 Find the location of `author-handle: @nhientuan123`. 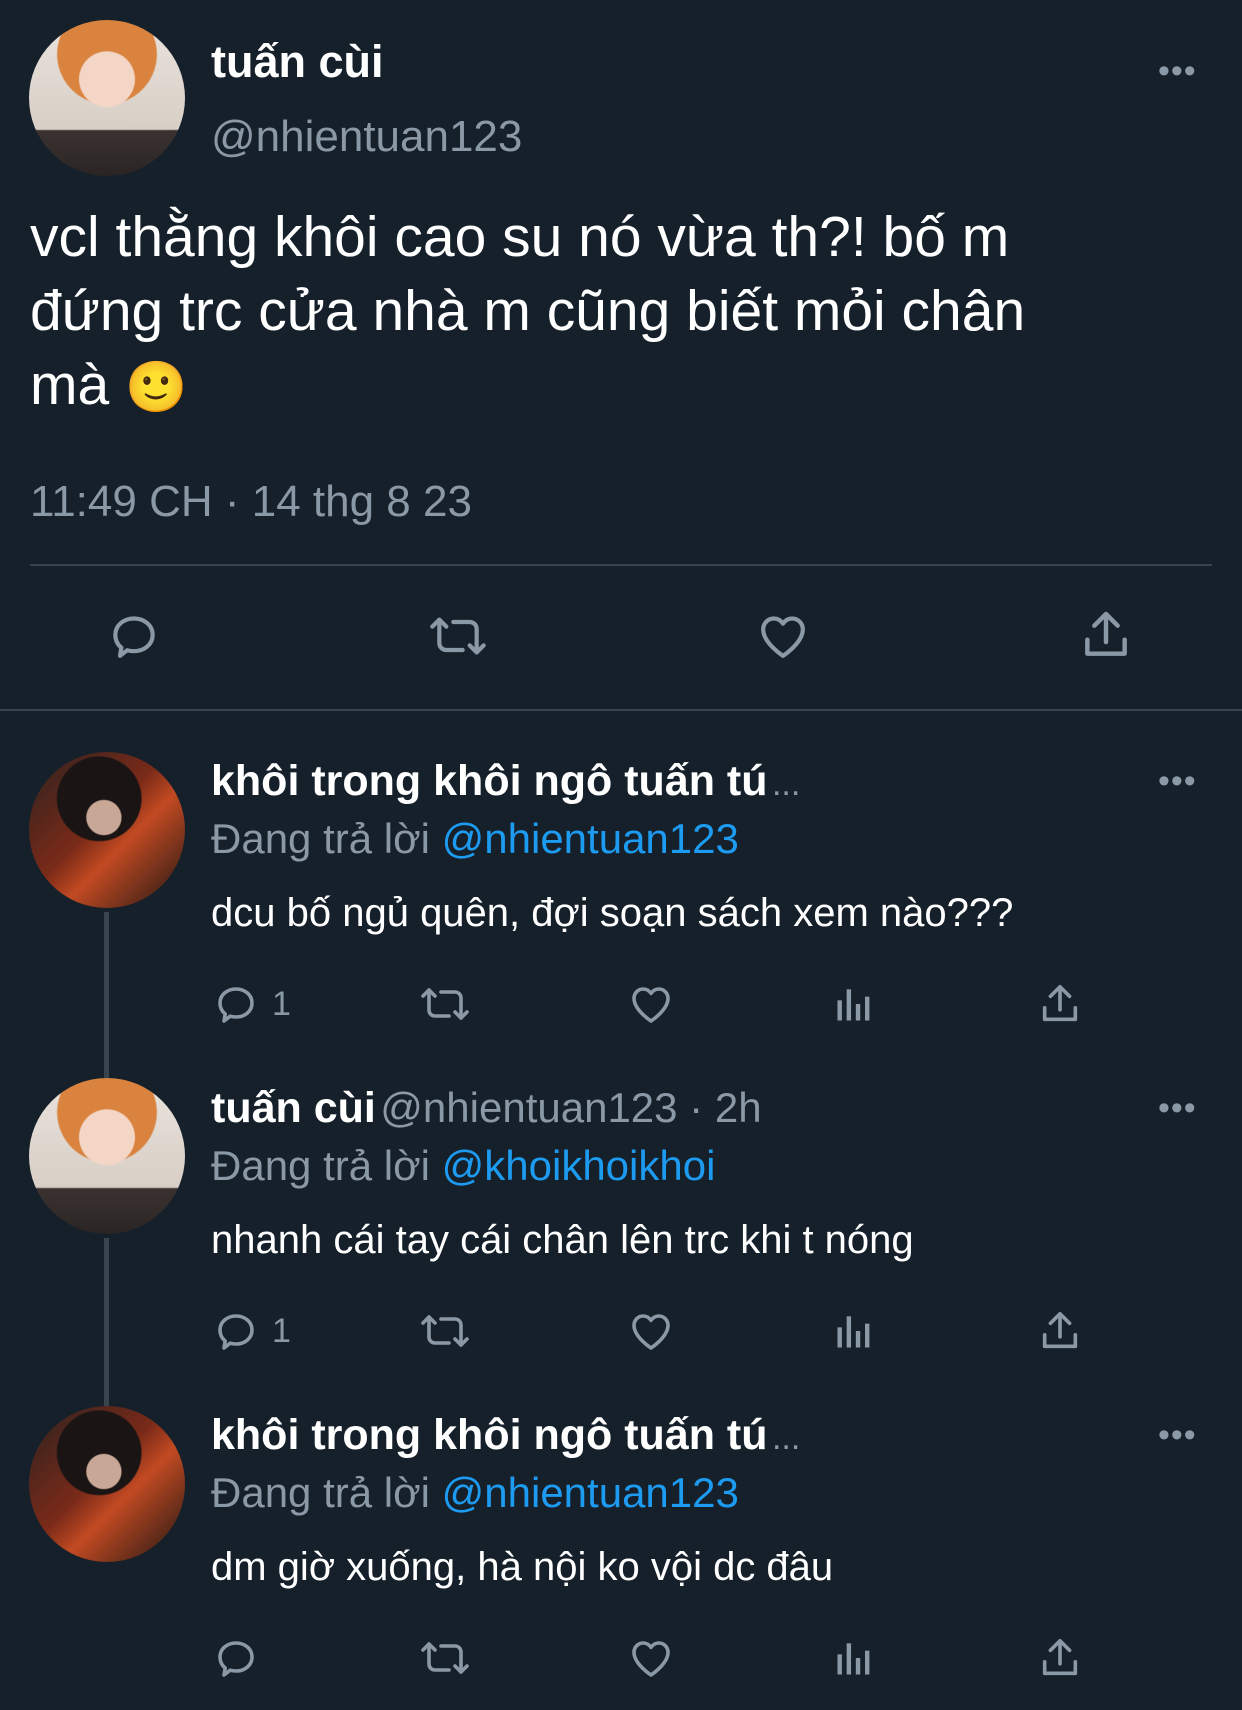

author-handle: @nhientuan123 is located at coordinates (366, 137).